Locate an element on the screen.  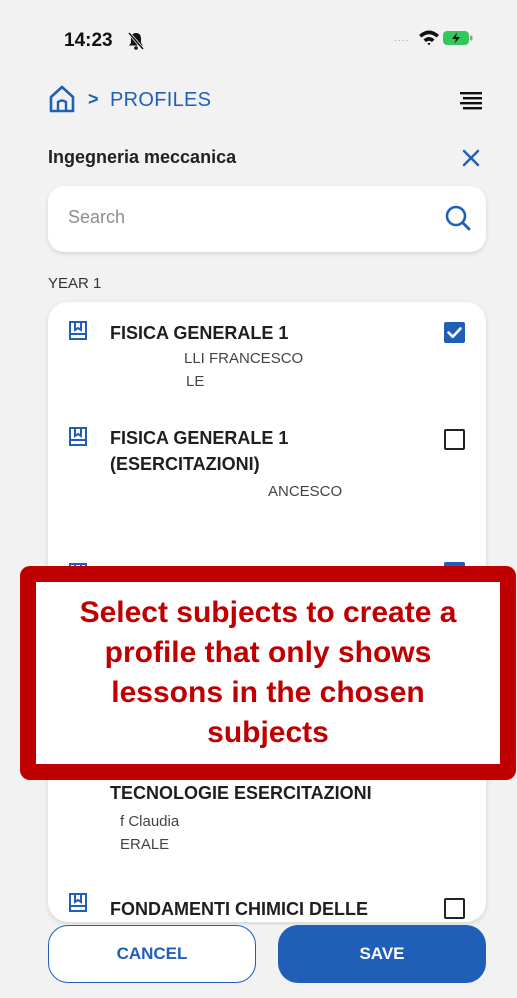
bell-slash-icon is located at coordinates (136, 41).